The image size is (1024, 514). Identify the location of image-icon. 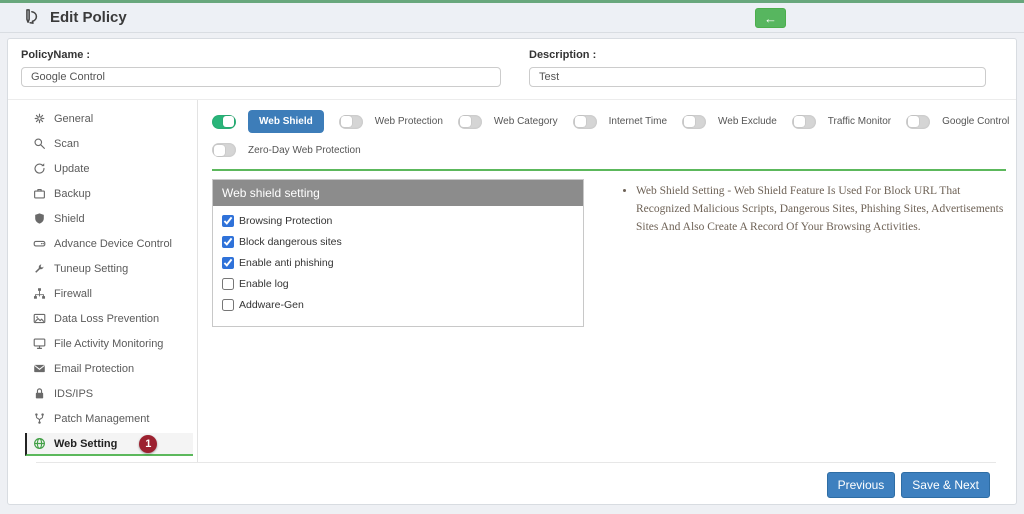
(39, 318).